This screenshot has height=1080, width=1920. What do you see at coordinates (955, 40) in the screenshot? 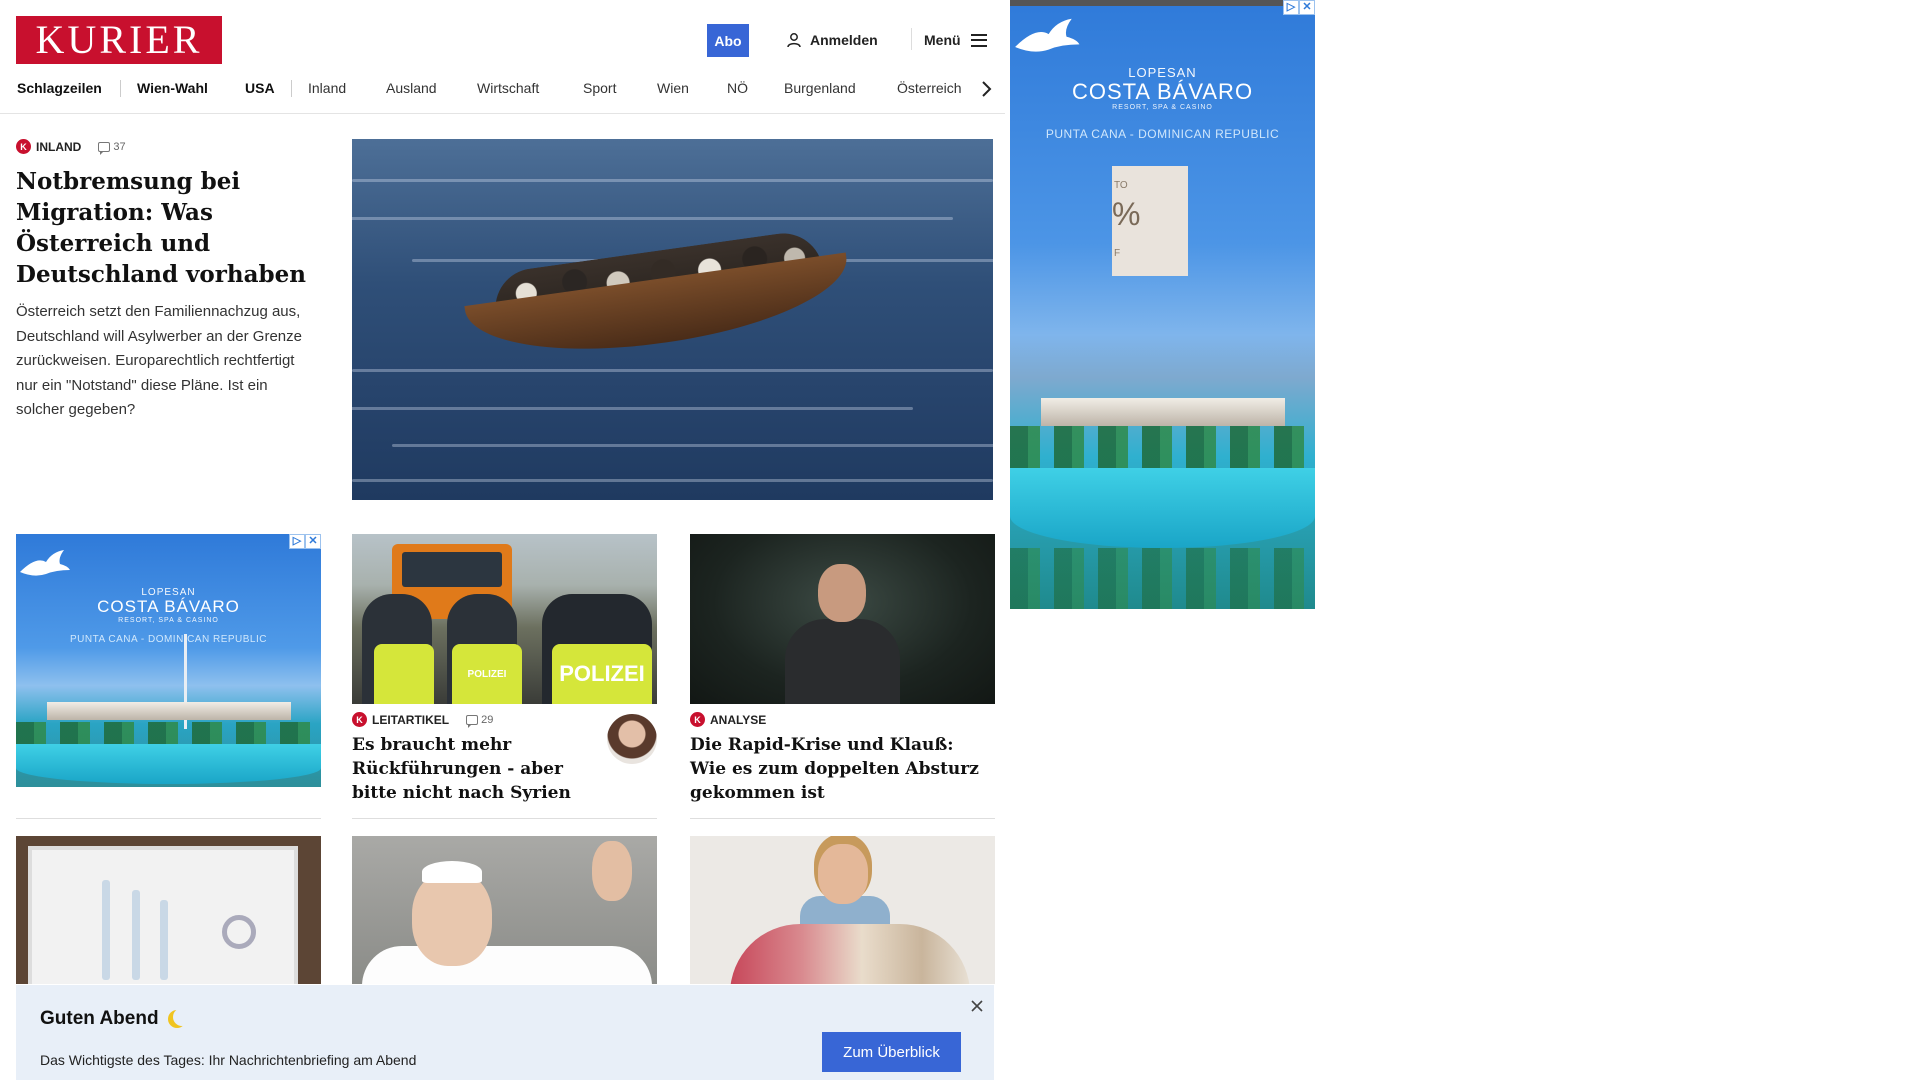
I see `menu-button: Menü` at bounding box center [955, 40].